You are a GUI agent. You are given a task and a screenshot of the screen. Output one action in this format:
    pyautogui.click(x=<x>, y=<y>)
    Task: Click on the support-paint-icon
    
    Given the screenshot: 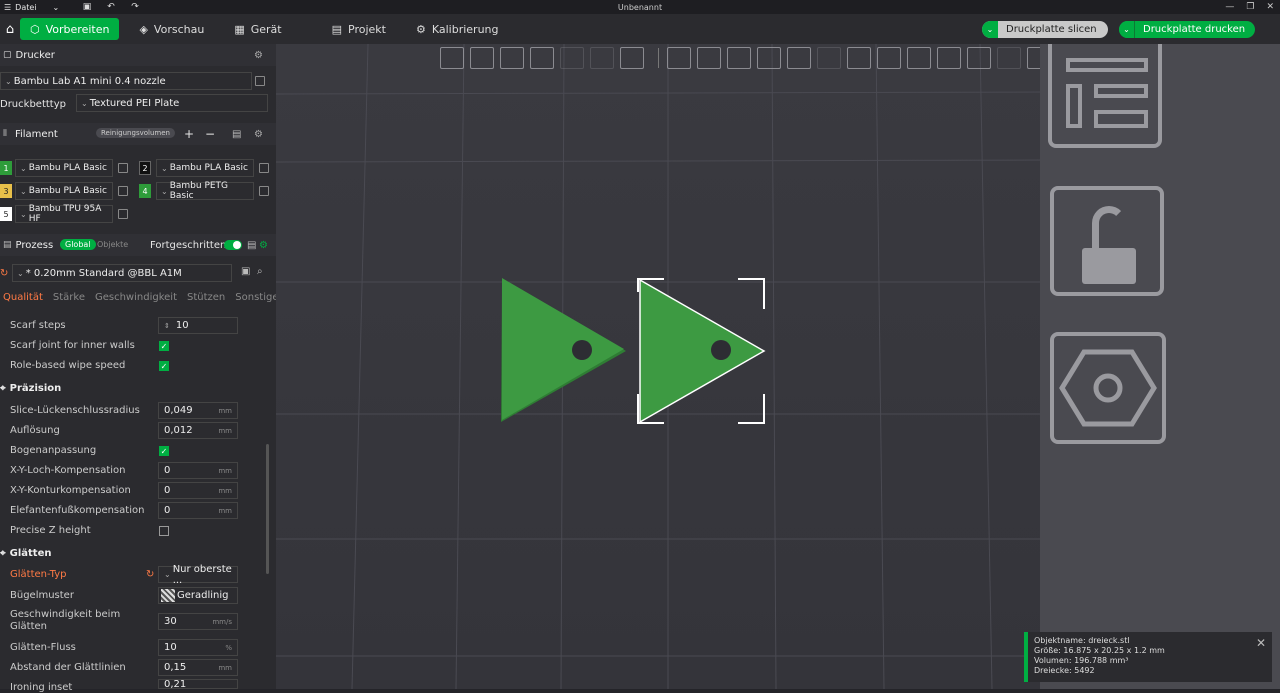 What is the action you would take?
    pyautogui.click(x=859, y=58)
    